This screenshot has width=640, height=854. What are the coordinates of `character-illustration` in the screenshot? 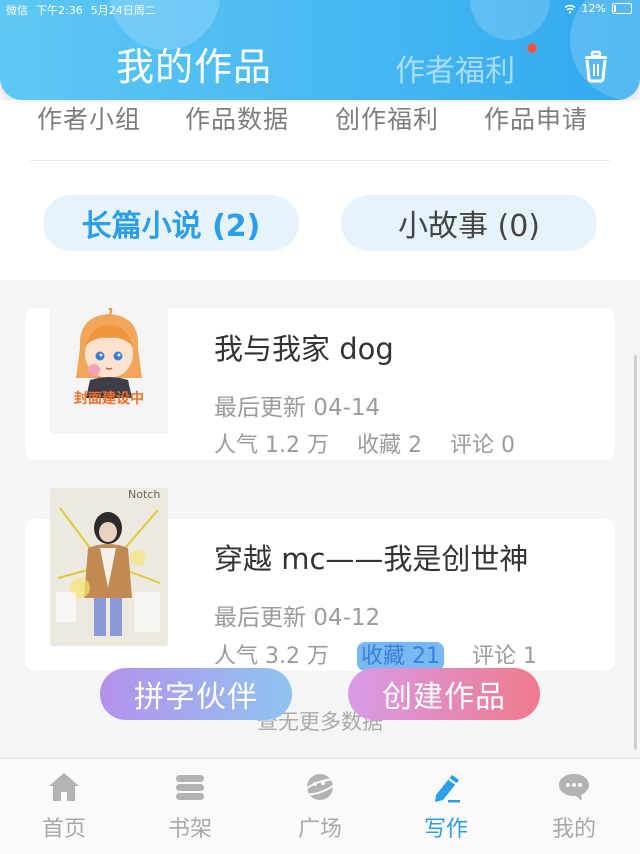 It's located at (109, 567).